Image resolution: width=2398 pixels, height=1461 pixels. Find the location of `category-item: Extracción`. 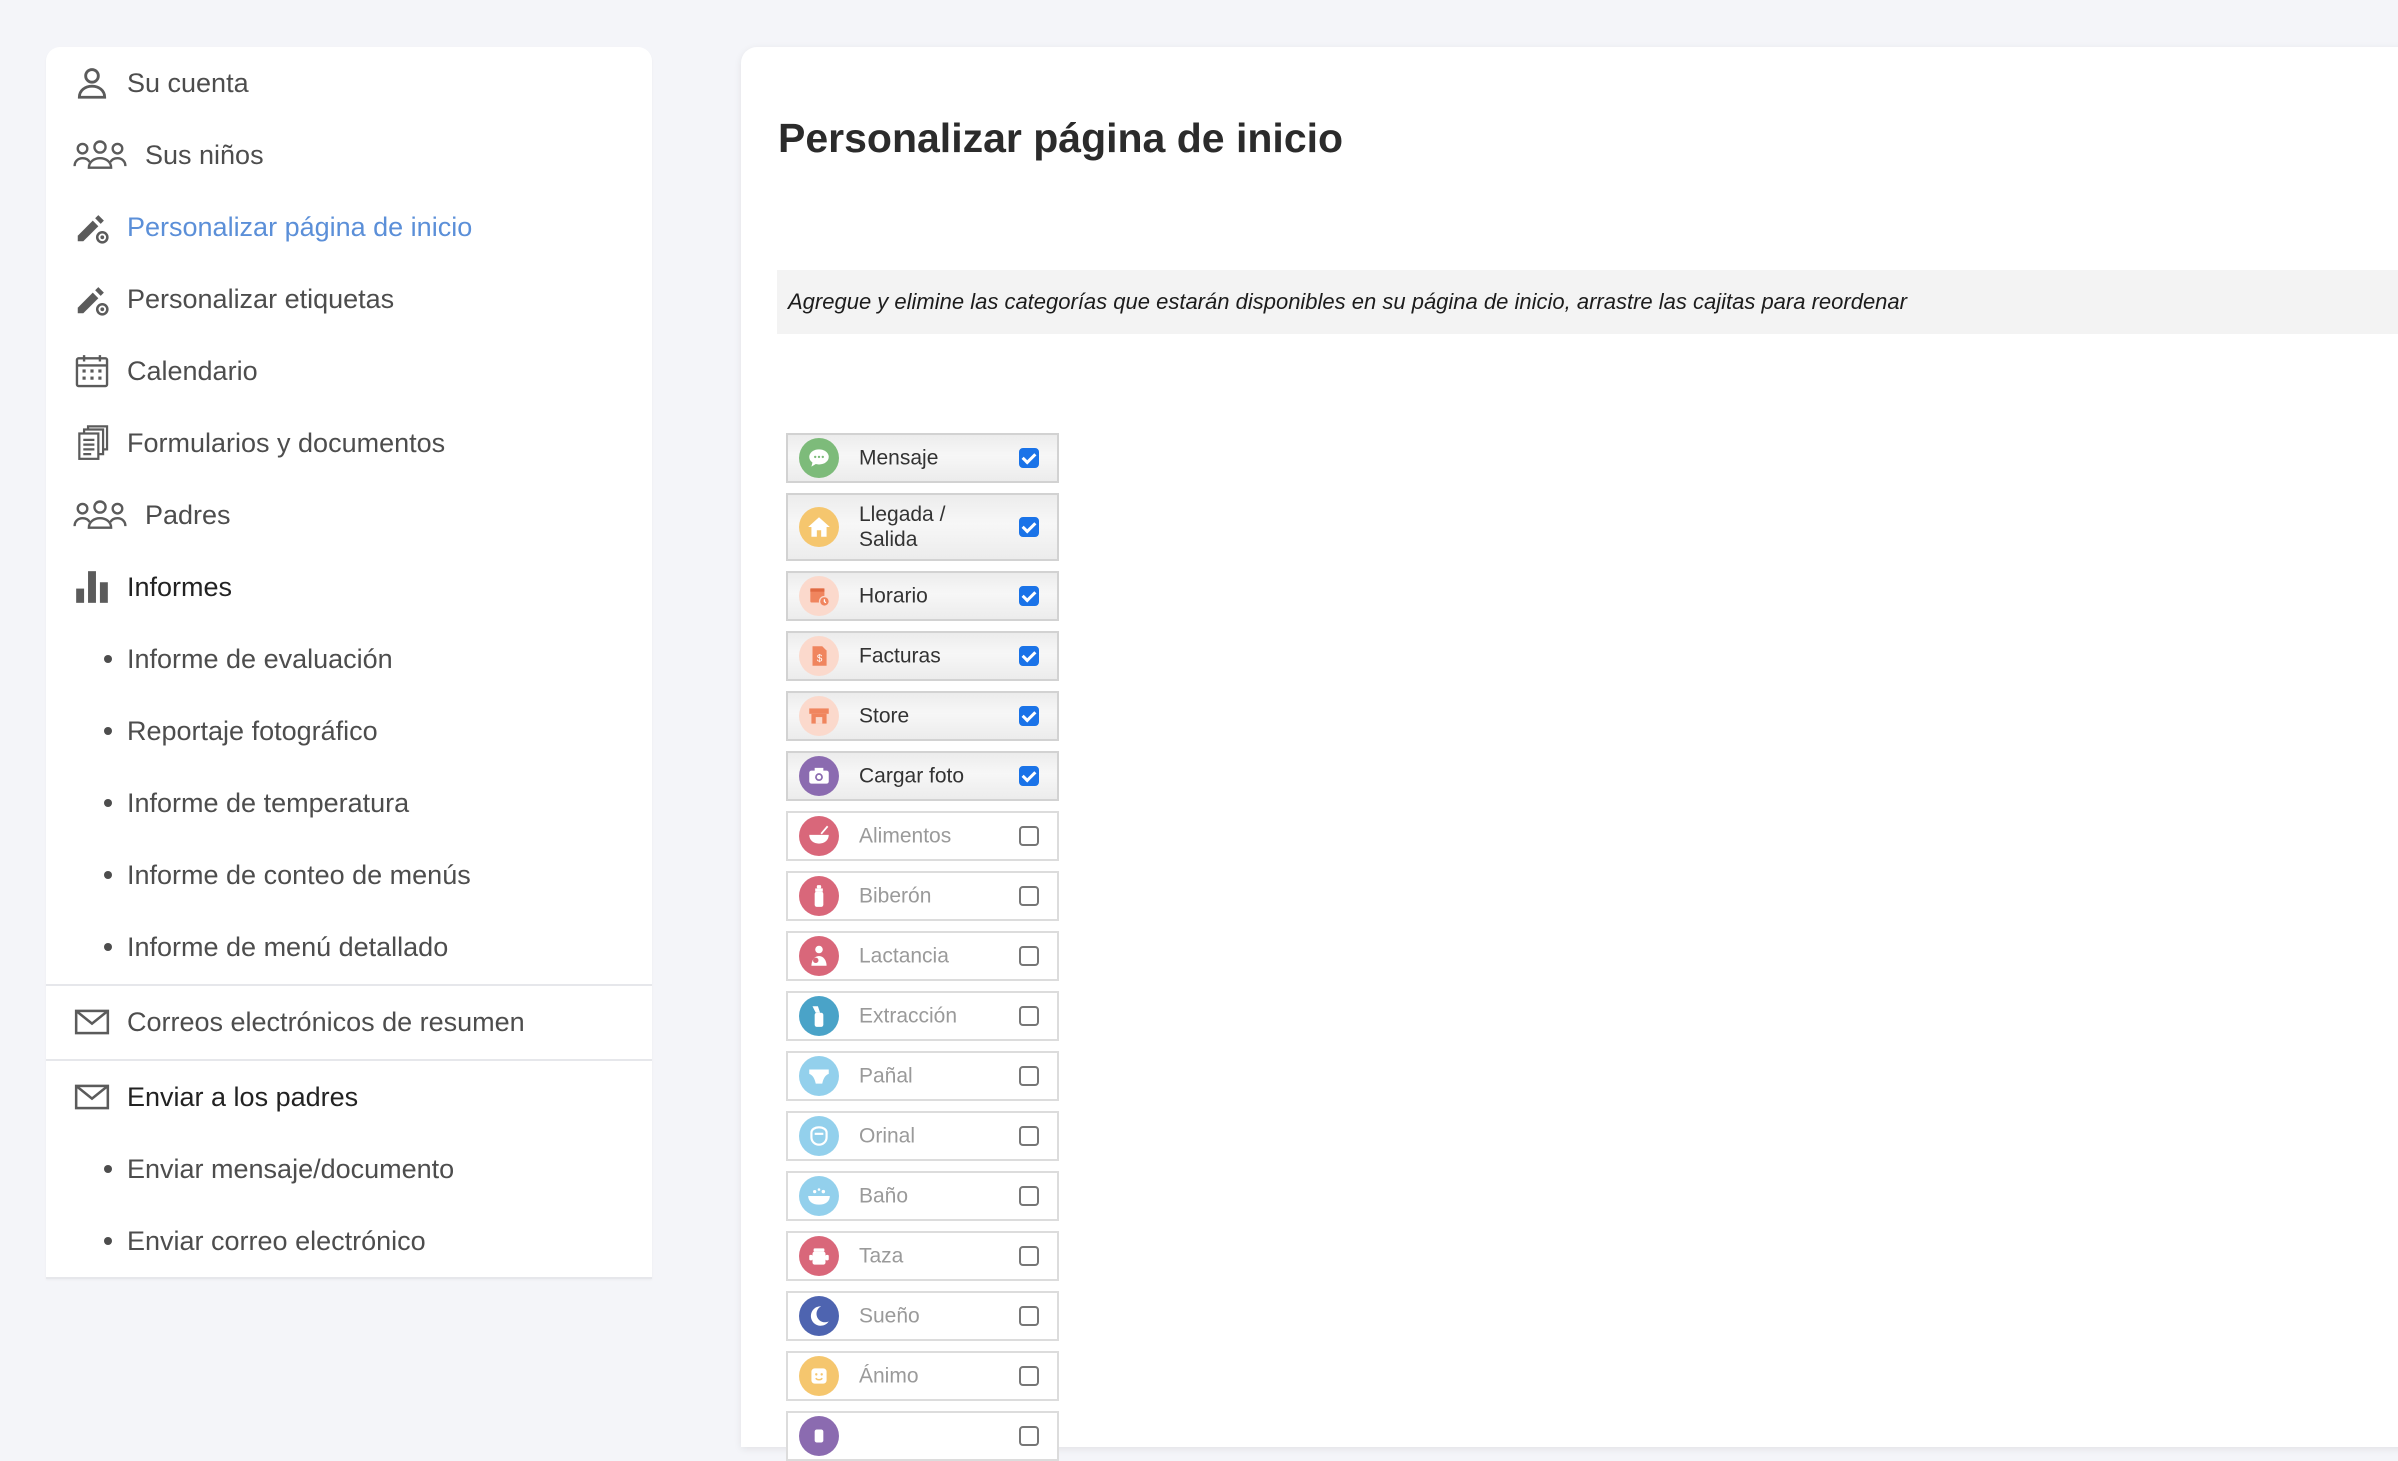

category-item: Extracción is located at coordinates (922, 1016).